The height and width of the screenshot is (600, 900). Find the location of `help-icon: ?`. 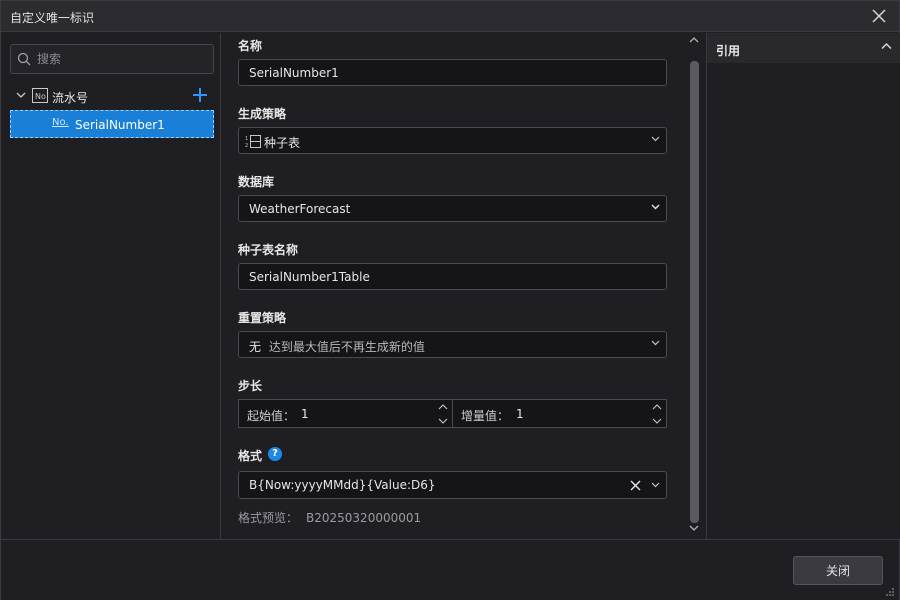

help-icon: ? is located at coordinates (275, 454).